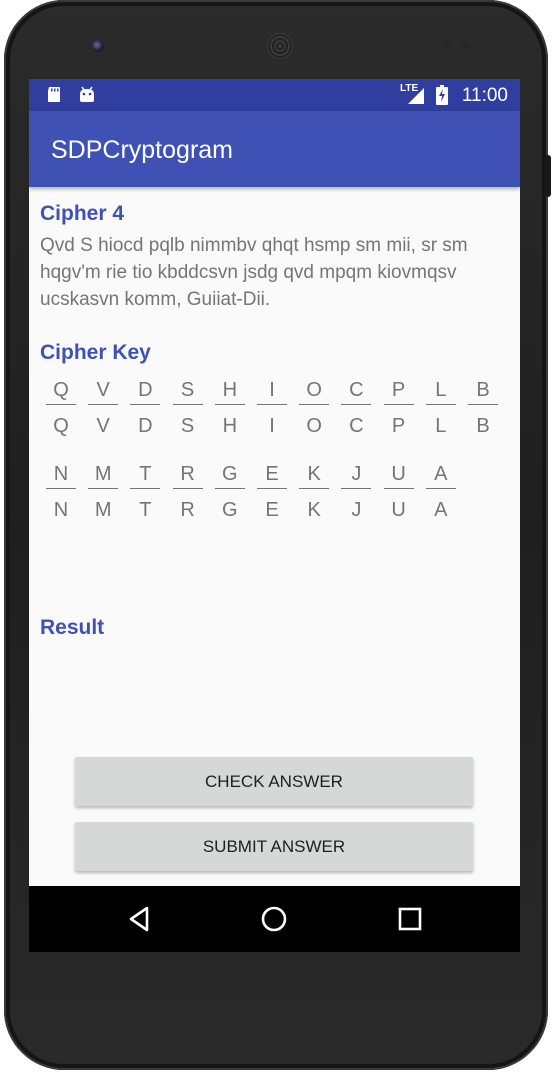 This screenshot has height=1074, width=552. What do you see at coordinates (398, 474) in the screenshot?
I see `cipher-letter: U` at bounding box center [398, 474].